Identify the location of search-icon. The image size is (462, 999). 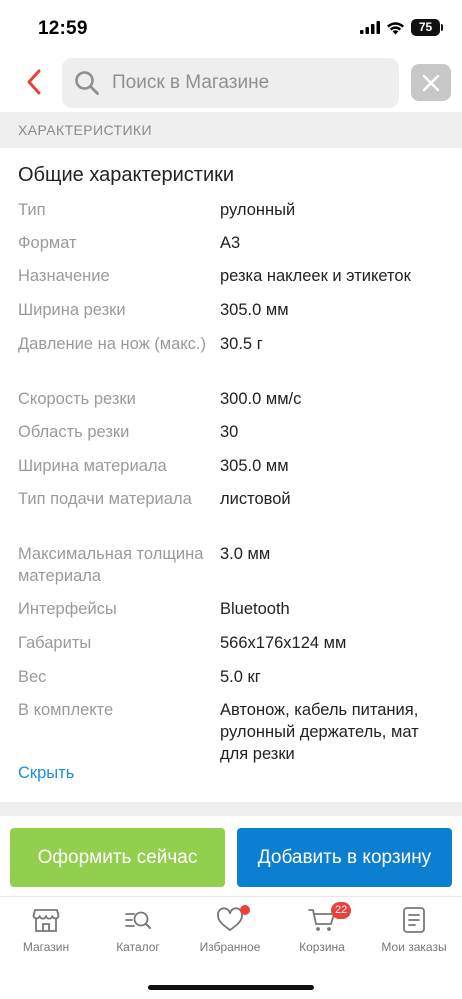
(87, 83).